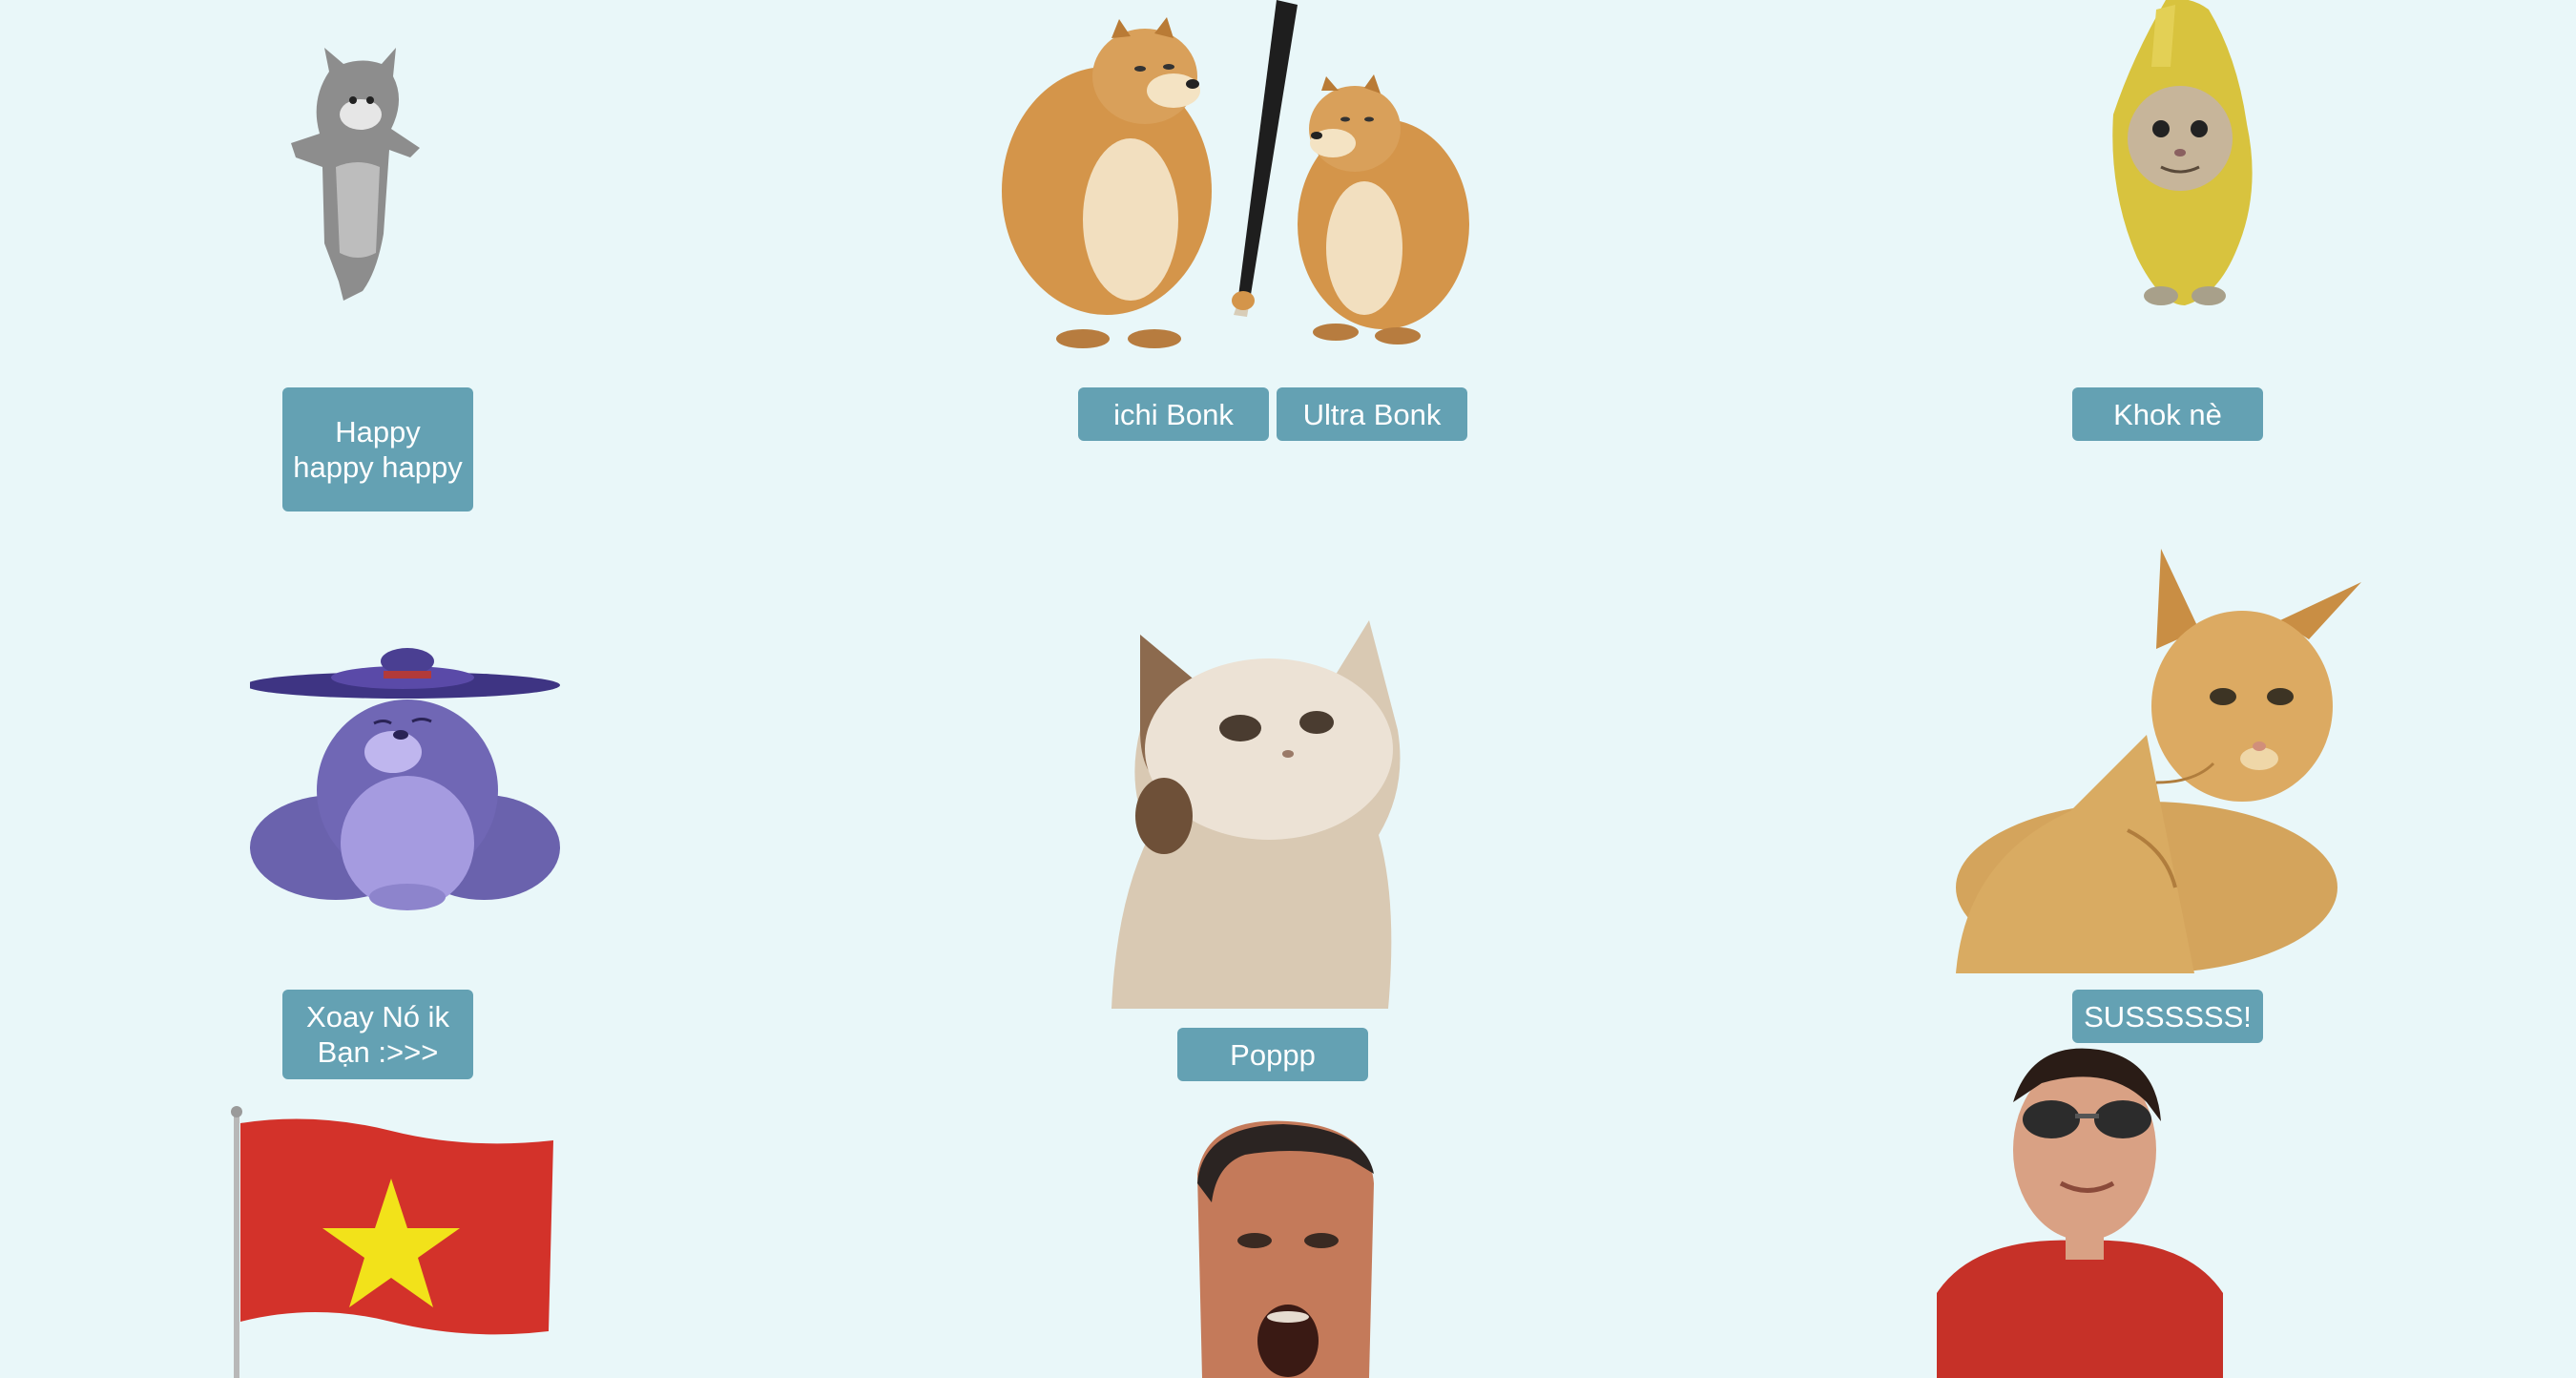  I want to click on vietnam-flag-image, so click(392, 1242).